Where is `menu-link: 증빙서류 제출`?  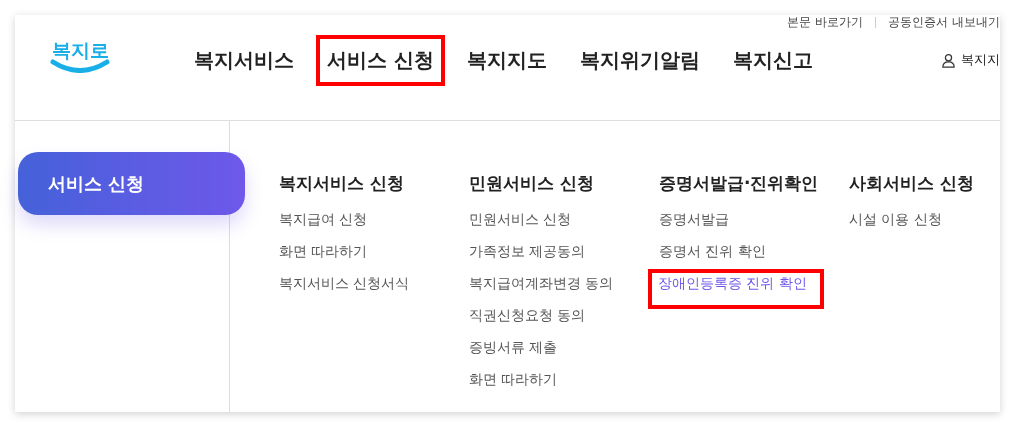 menu-link: 증빙서류 제출 is located at coordinates (513, 350).